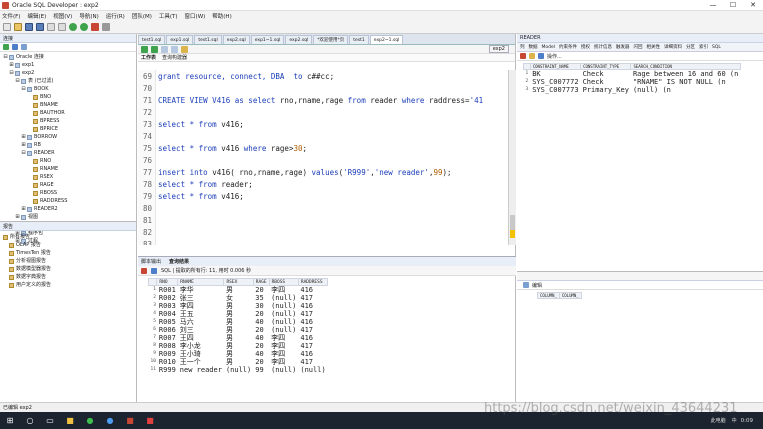  I want to click on menu-item-2: 视图(V), so click(62, 16).